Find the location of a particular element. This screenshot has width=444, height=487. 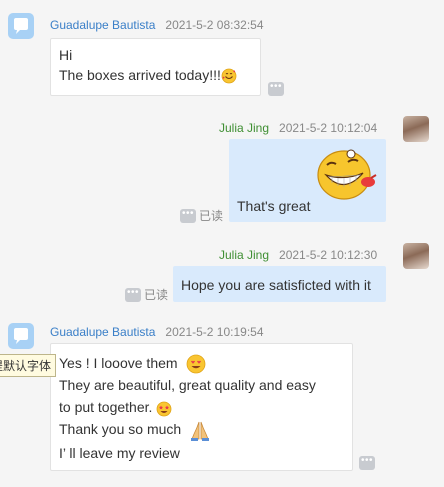

message-line: Yes ! I looove them is located at coordinates (118, 363).